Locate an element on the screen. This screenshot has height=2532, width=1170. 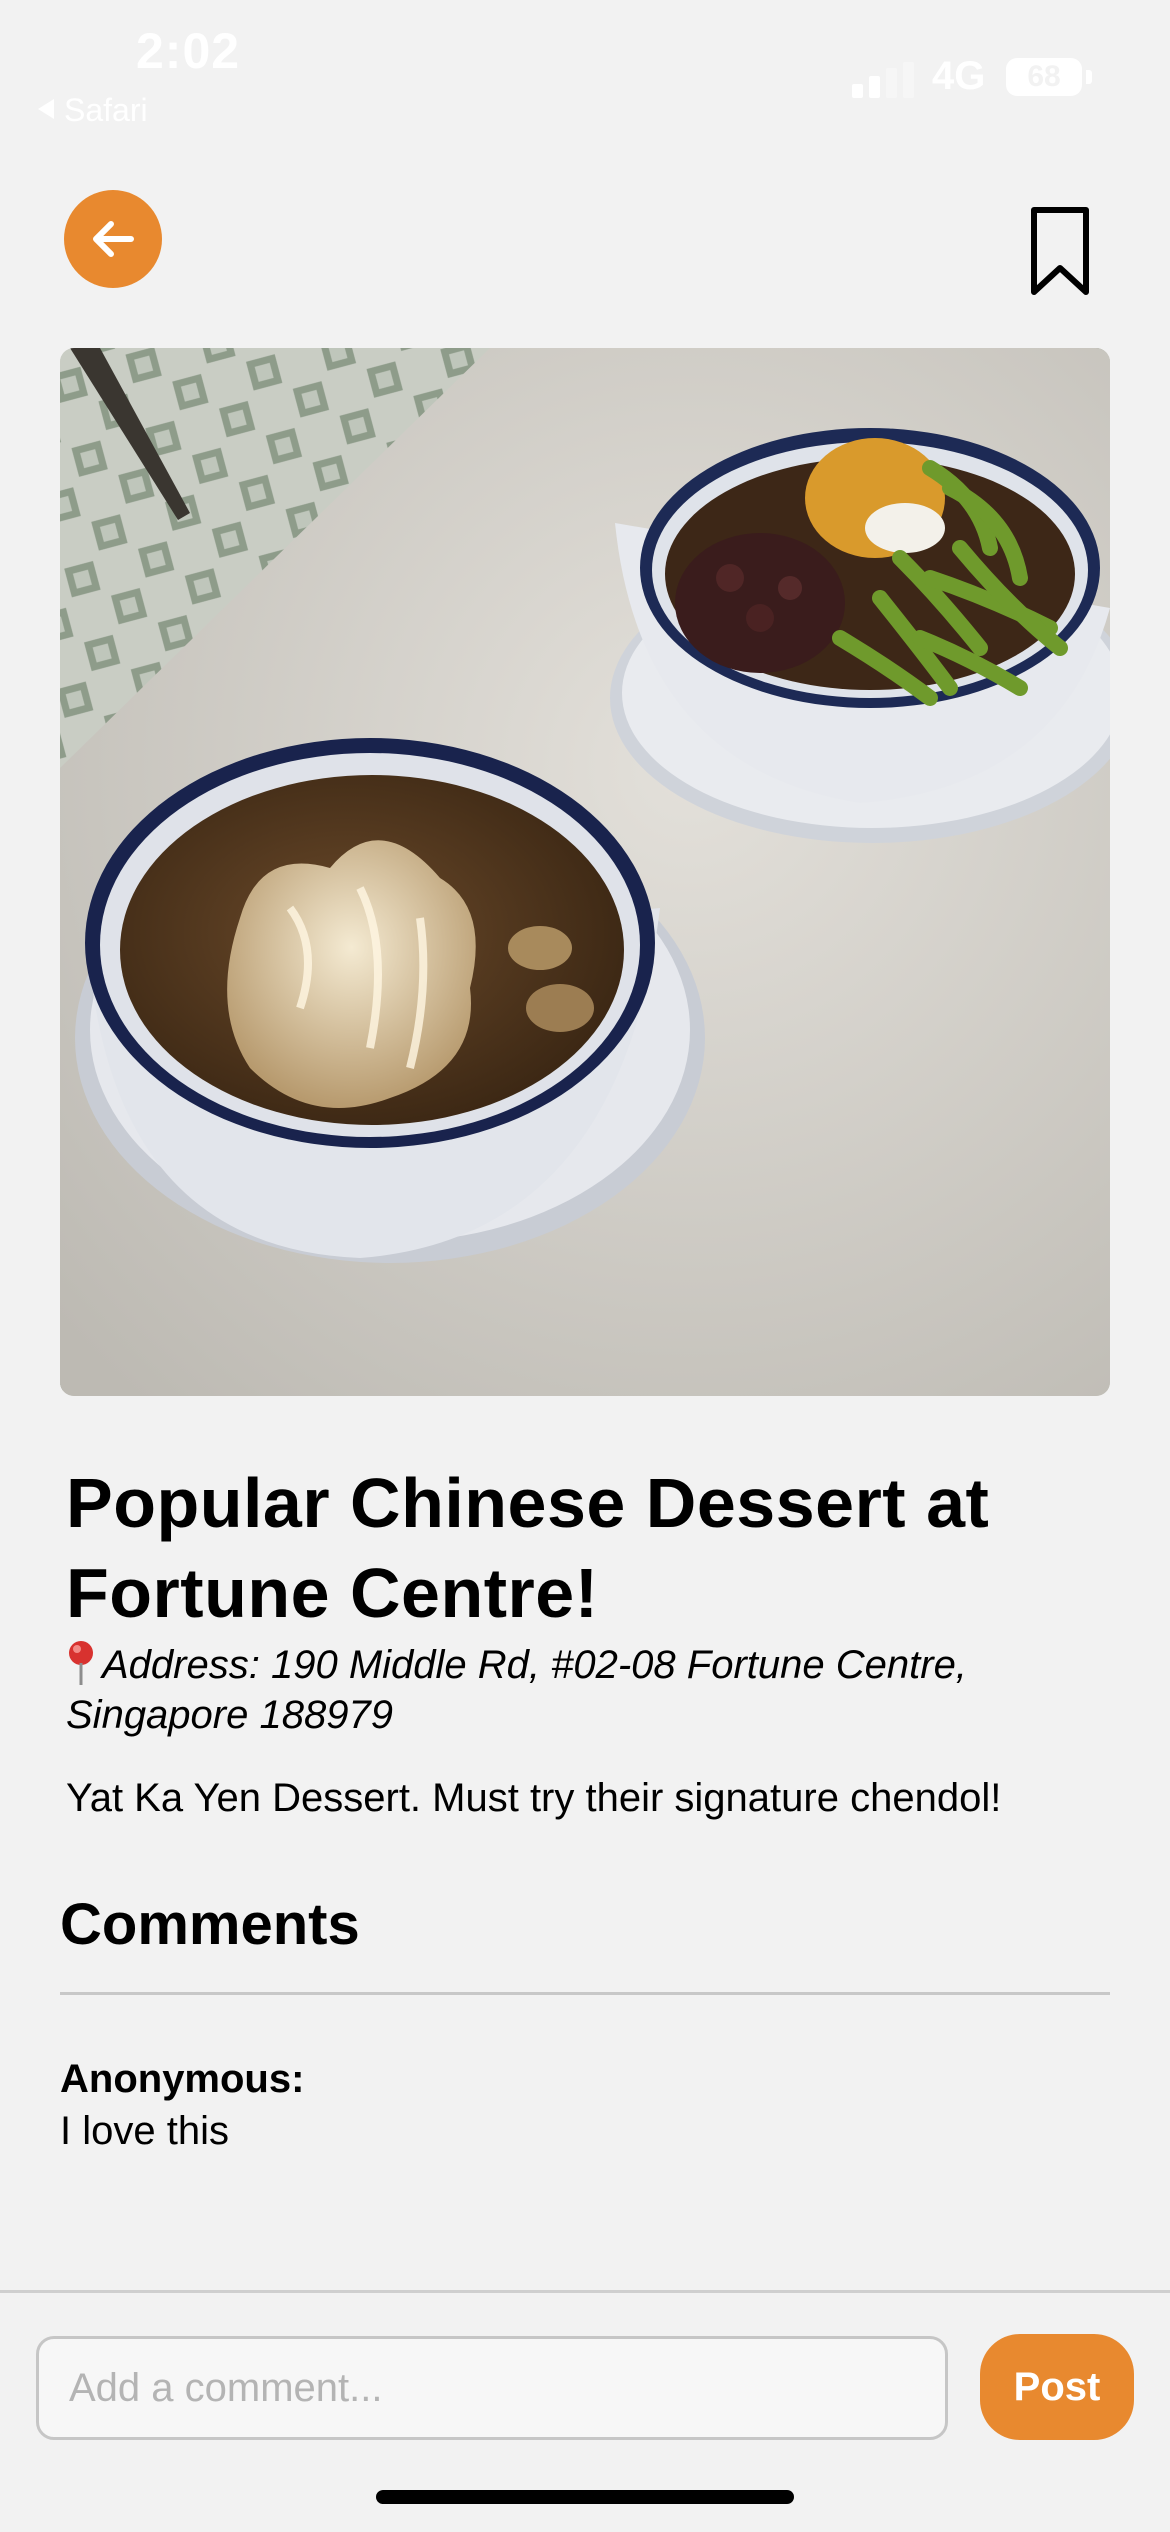
cellular-signal-icon is located at coordinates (884, 80).